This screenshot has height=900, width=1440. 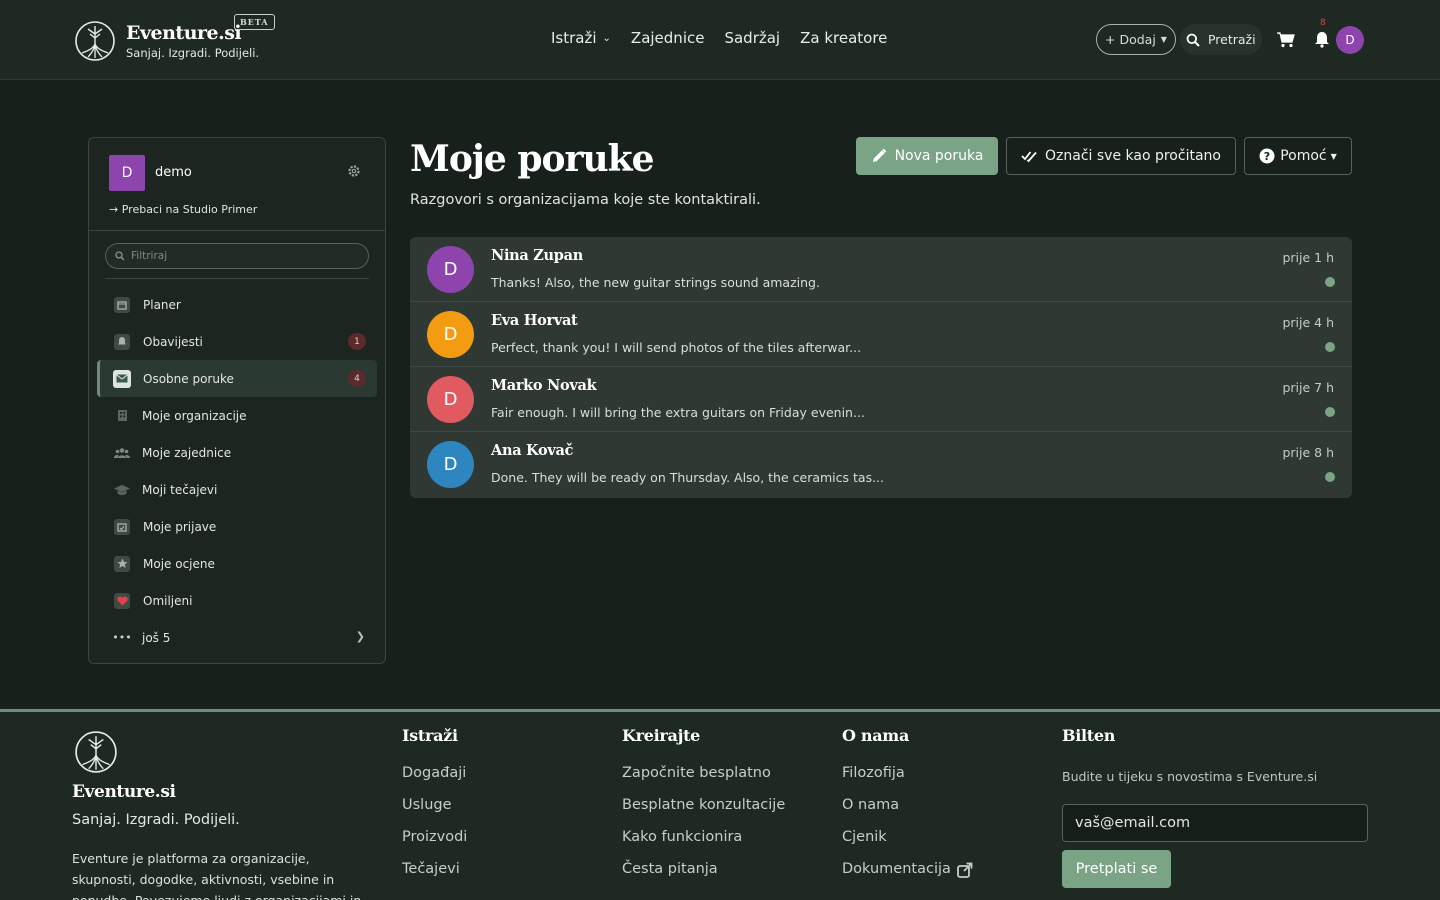 What do you see at coordinates (237, 526) in the screenshot?
I see `sidebar-item-moje-prijave: Moje prijave` at bounding box center [237, 526].